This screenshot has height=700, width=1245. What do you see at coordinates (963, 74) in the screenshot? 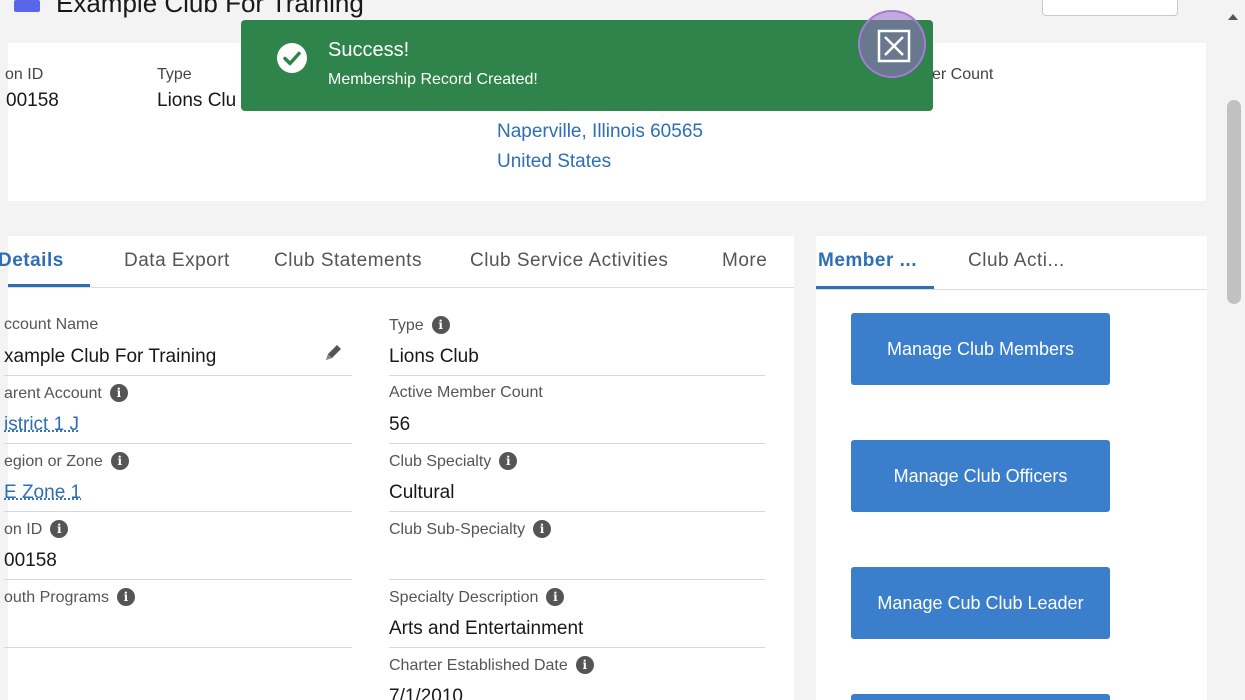
I see `highlight-count-label: er Count` at bounding box center [963, 74].